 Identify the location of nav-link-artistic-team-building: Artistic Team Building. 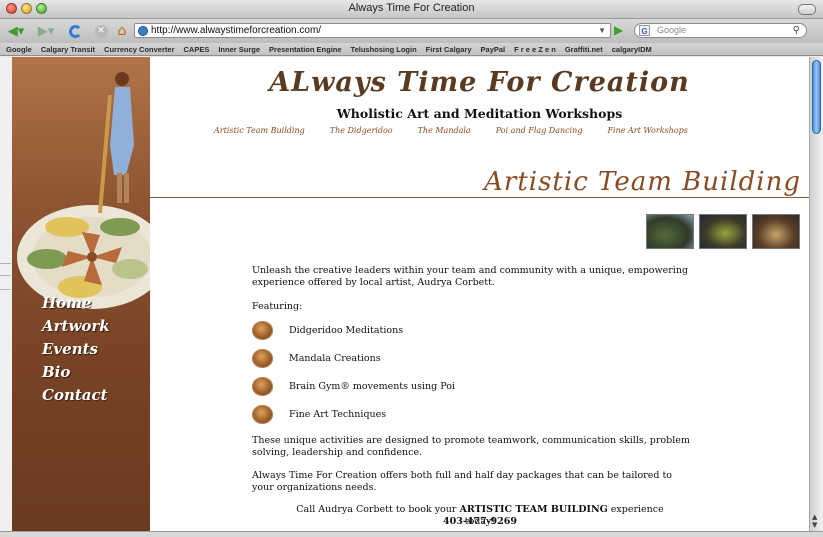
(259, 130).